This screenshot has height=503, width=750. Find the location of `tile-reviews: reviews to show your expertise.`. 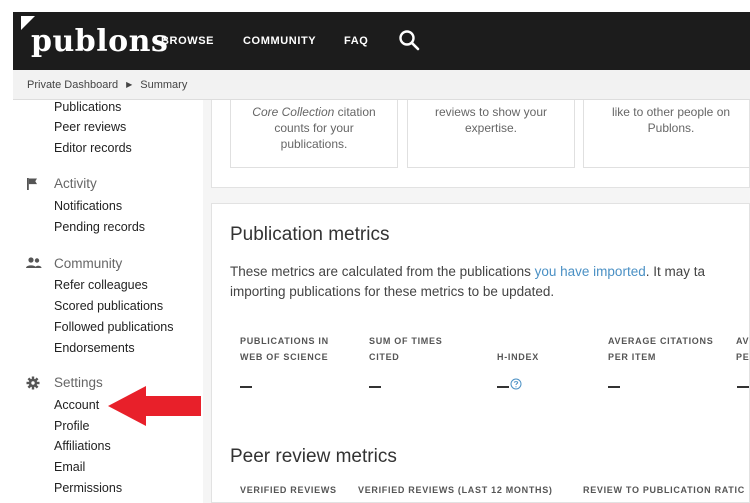

tile-reviews: reviews to show your expertise. is located at coordinates (491, 134).